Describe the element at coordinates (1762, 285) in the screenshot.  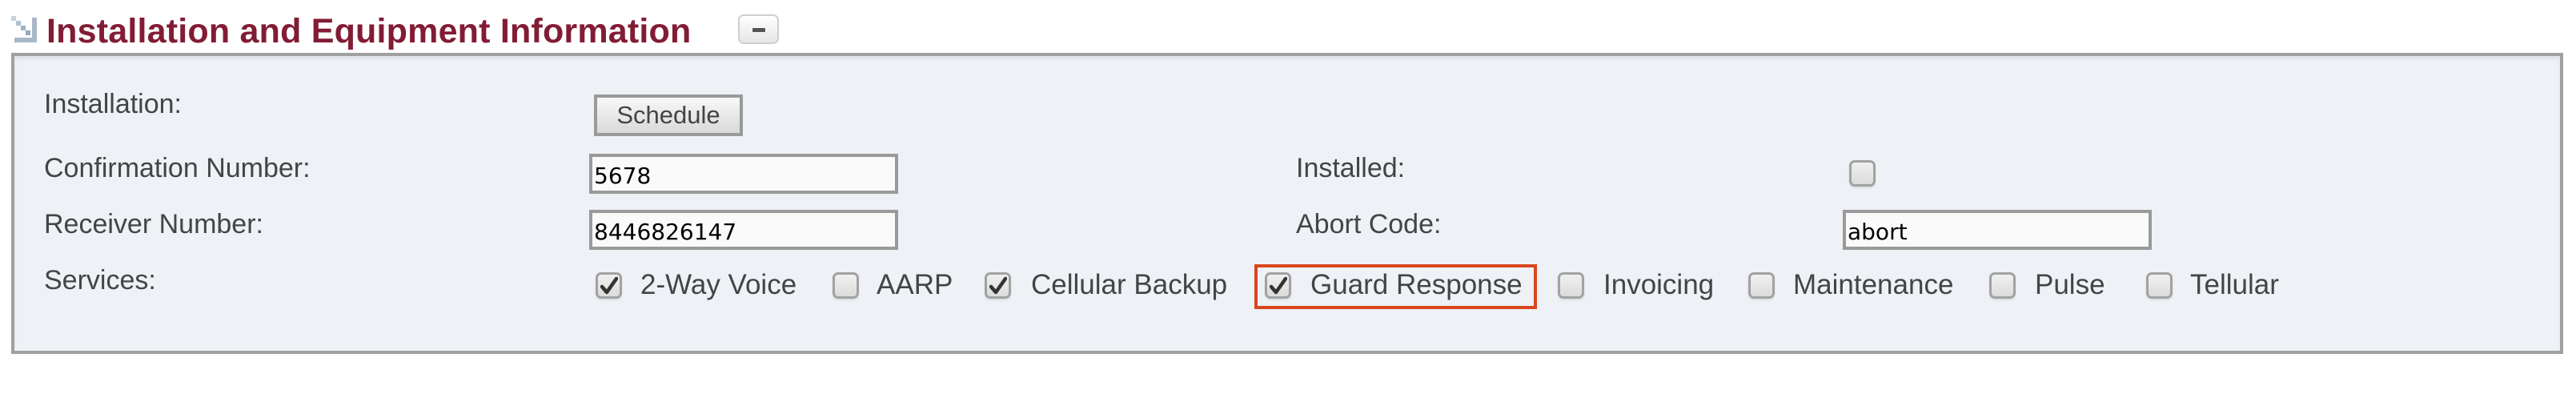
I see `service-checkbox-maintenance` at that location.